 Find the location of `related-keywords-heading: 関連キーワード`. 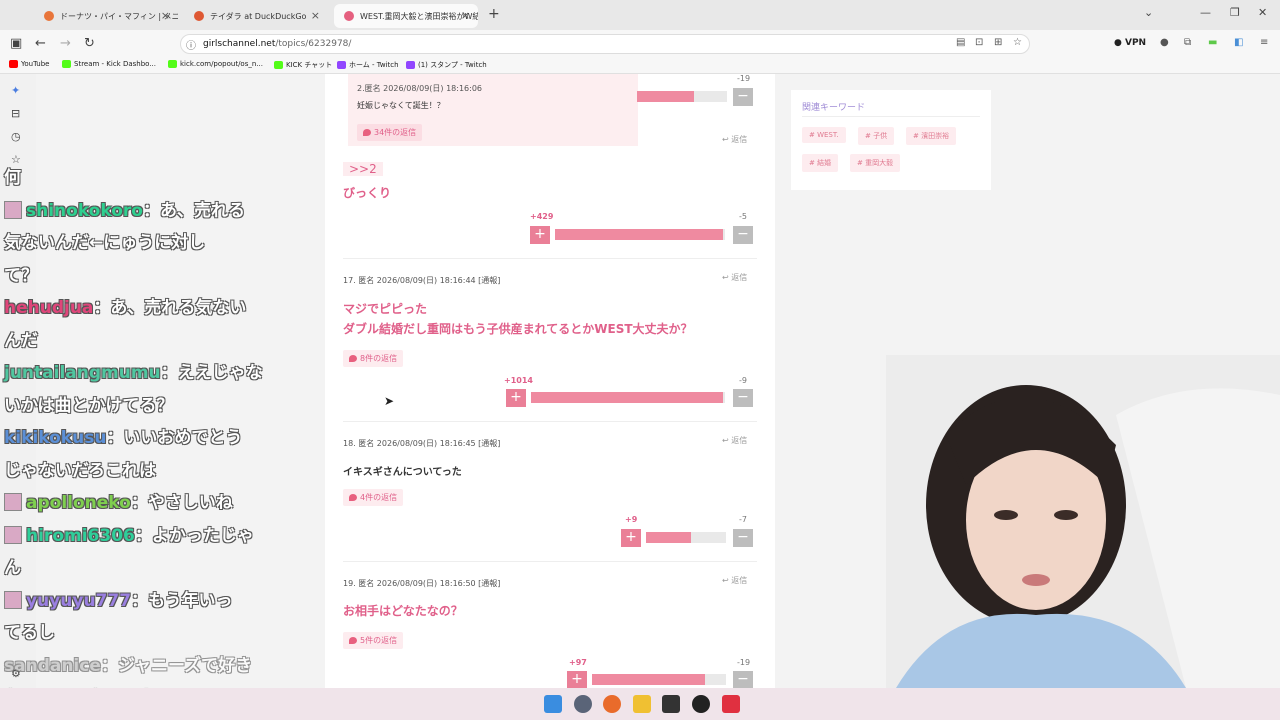

related-keywords-heading: 関連キーワード is located at coordinates (834, 108).